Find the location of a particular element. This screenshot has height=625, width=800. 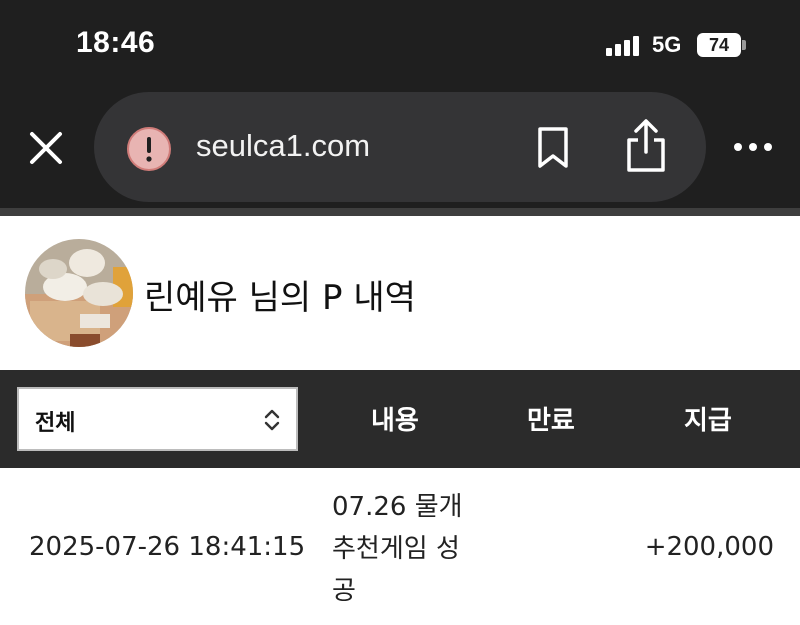

select-chevrons-icon is located at coordinates (272, 420).